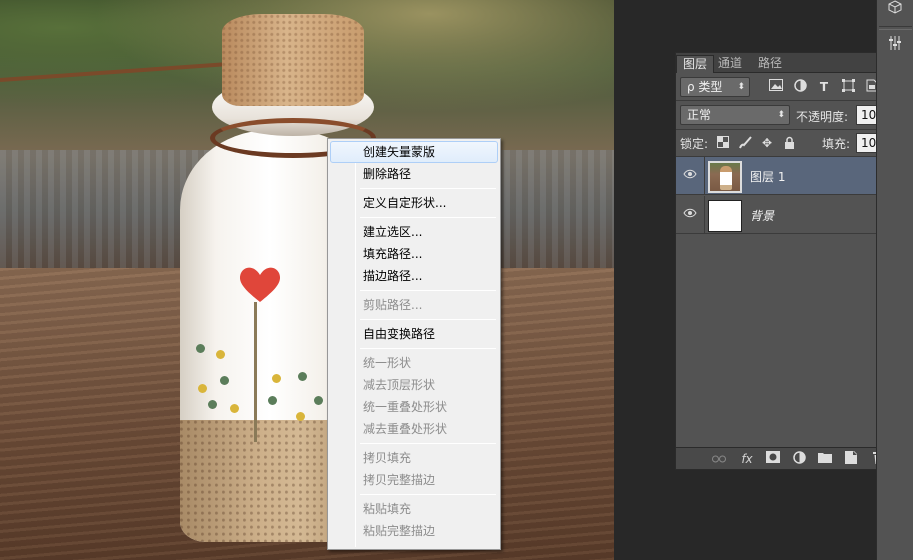 Image resolution: width=913 pixels, height=560 pixels. Describe the element at coordinates (824, 87) in the screenshot. I see `type-filter-icon: T` at that location.